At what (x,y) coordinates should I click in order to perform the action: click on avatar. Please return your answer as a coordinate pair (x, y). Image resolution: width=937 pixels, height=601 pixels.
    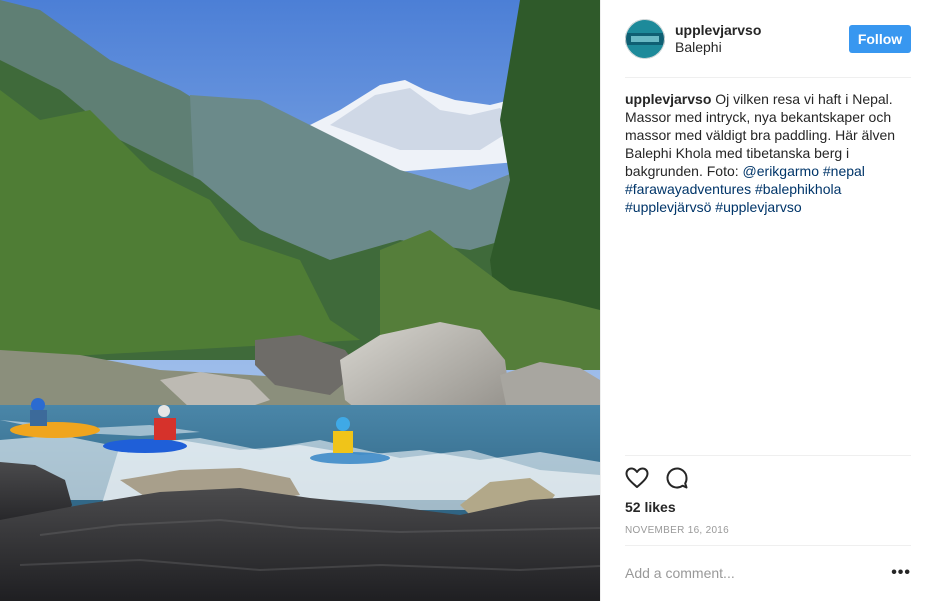
    Looking at the image, I should click on (645, 39).